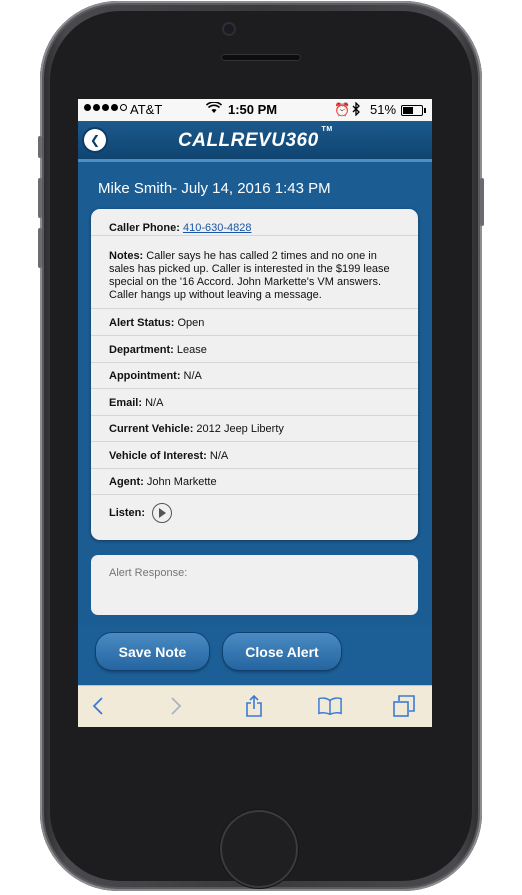  Describe the element at coordinates (152, 651) in the screenshot. I see `save-note-button: Save Note` at that location.